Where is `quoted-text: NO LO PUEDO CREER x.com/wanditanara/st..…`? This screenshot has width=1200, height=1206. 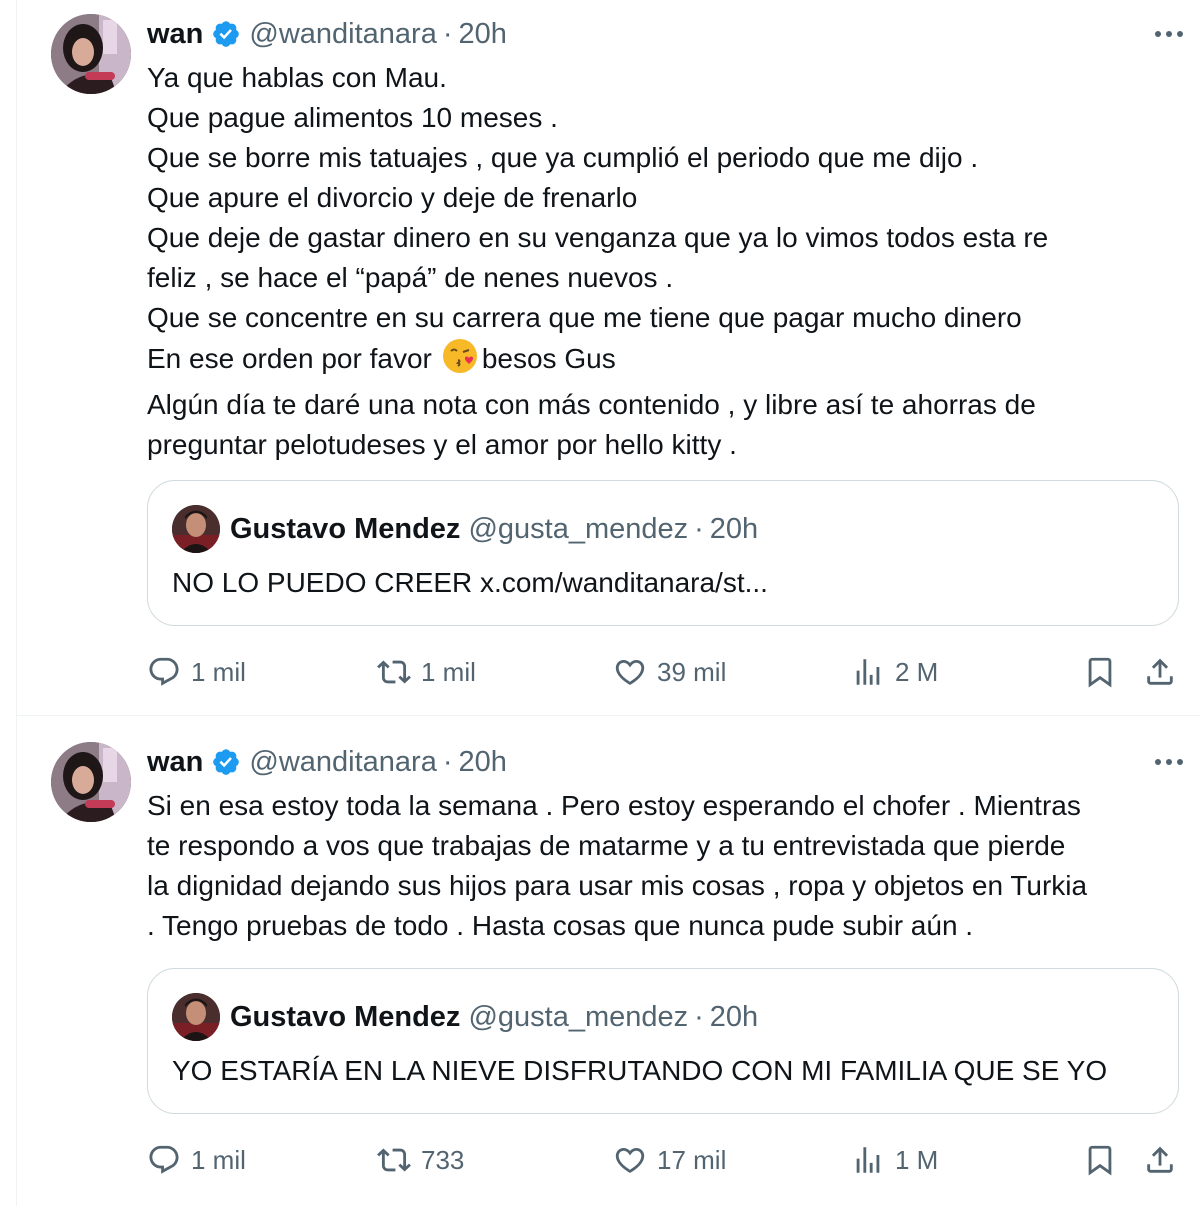 quoted-text: NO LO PUEDO CREER x.com/wanditanara/st..… is located at coordinates (470, 582).